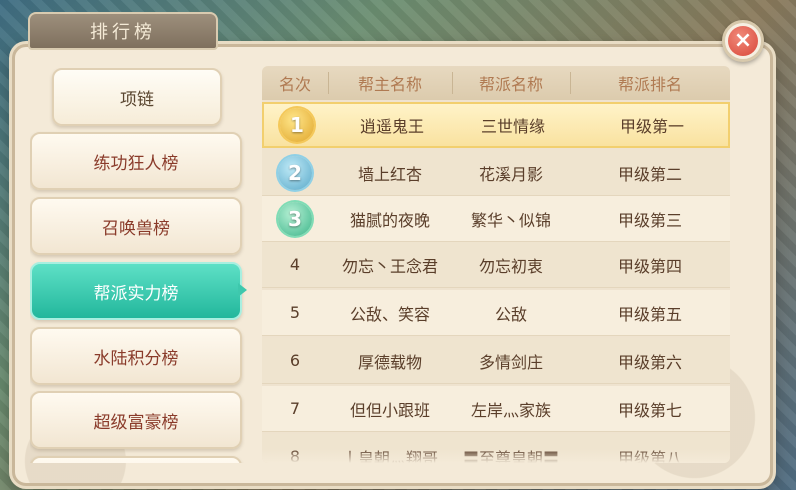  What do you see at coordinates (389, 410) in the screenshot?
I see `leader-name: 但但小跟班` at bounding box center [389, 410].